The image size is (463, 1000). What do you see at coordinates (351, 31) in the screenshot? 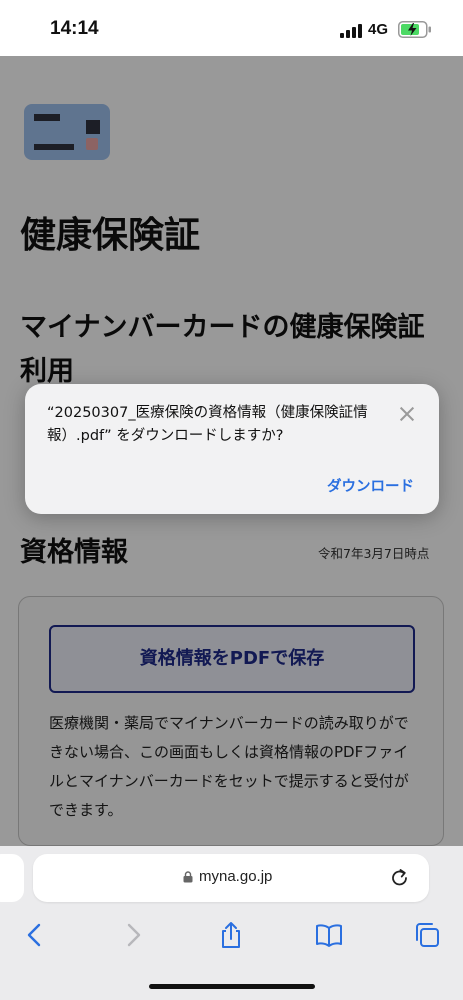
I see `signal-icon` at bounding box center [351, 31].